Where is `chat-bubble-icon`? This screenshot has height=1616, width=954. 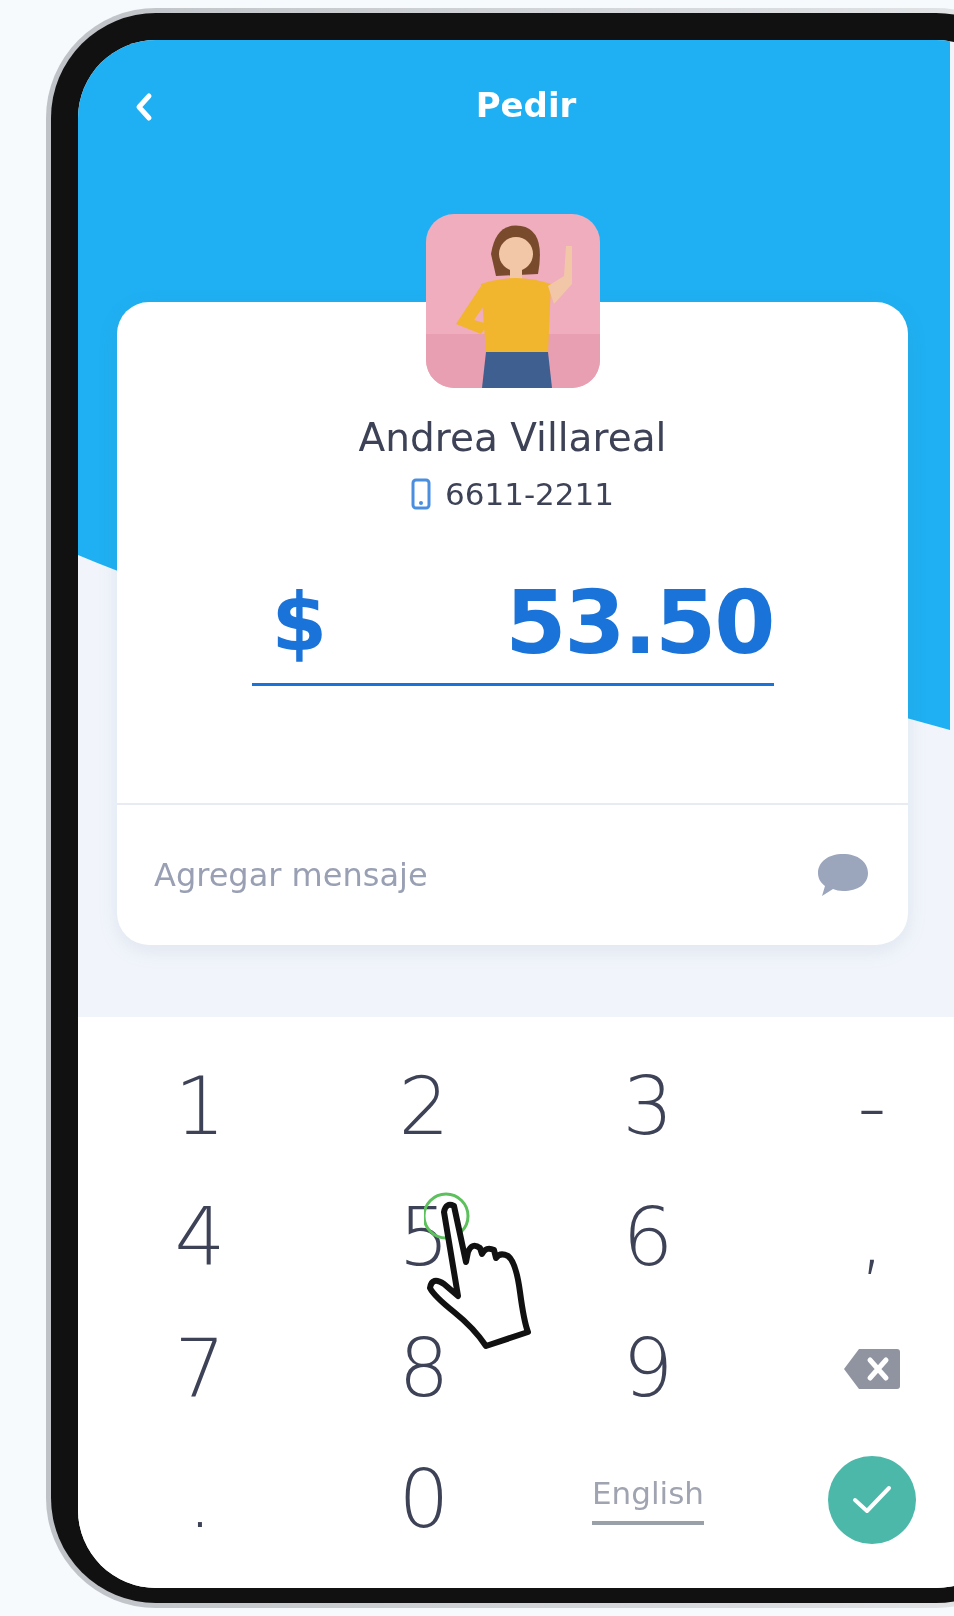
chat-bubble-icon is located at coordinates (843, 875).